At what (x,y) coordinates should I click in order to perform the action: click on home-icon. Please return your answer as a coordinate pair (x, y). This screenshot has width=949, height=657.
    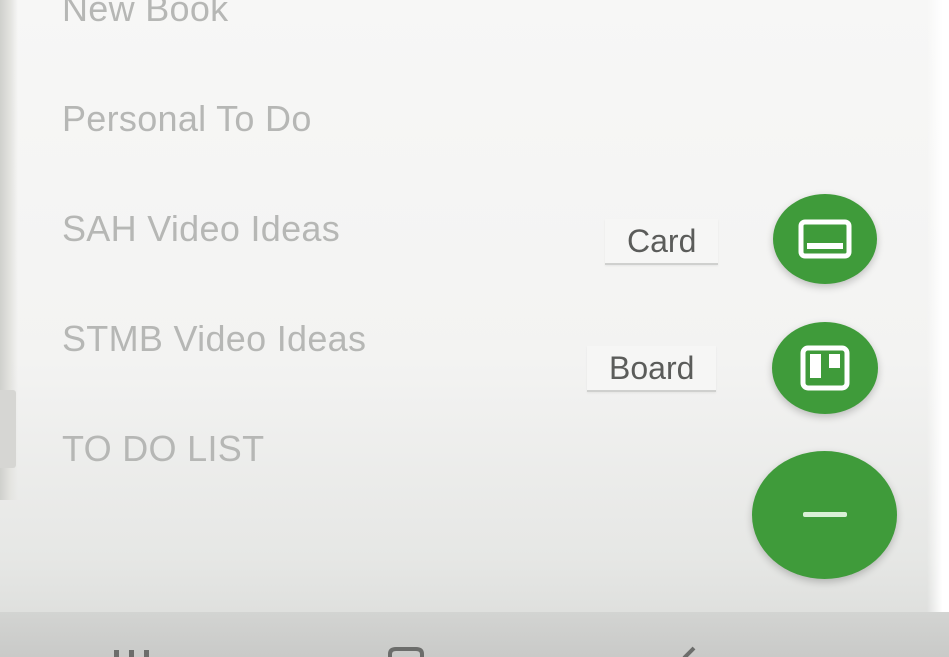
    Looking at the image, I should click on (406, 651).